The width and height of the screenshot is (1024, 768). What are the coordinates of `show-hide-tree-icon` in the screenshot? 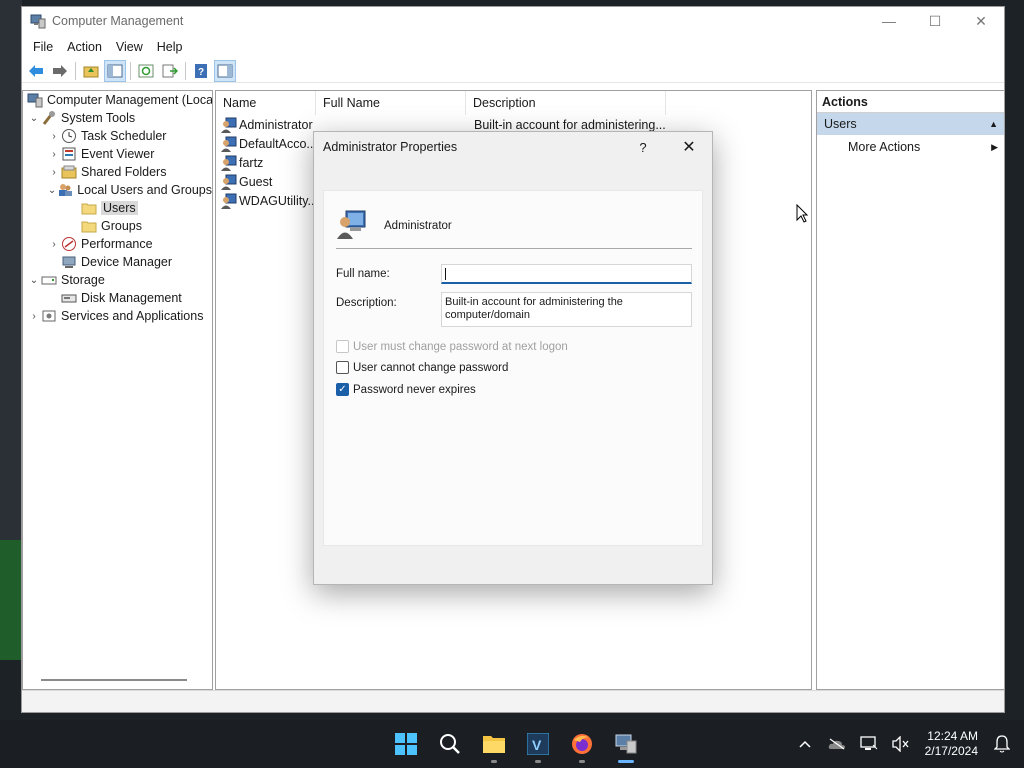 It's located at (115, 70).